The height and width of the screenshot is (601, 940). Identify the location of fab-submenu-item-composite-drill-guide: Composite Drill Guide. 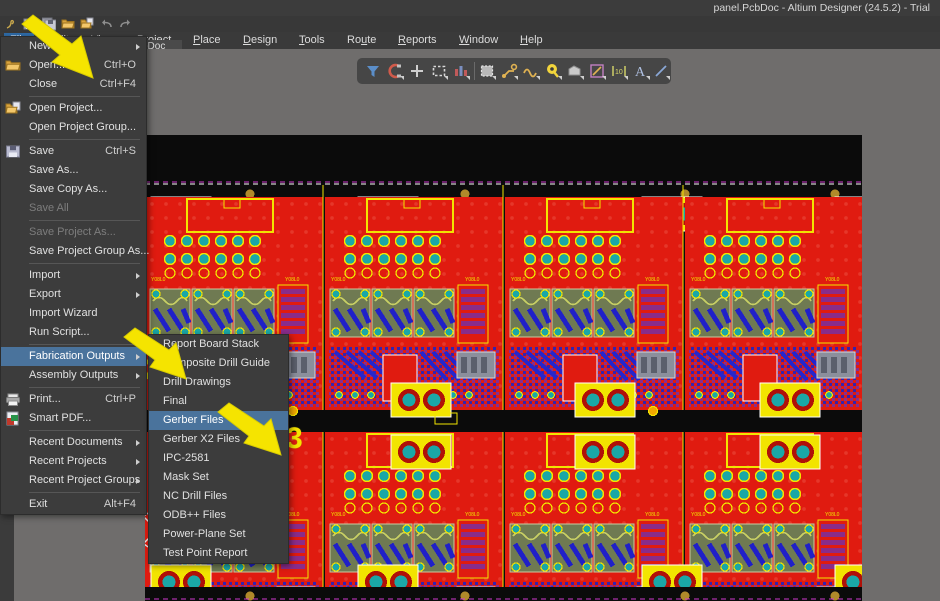
(218, 363).